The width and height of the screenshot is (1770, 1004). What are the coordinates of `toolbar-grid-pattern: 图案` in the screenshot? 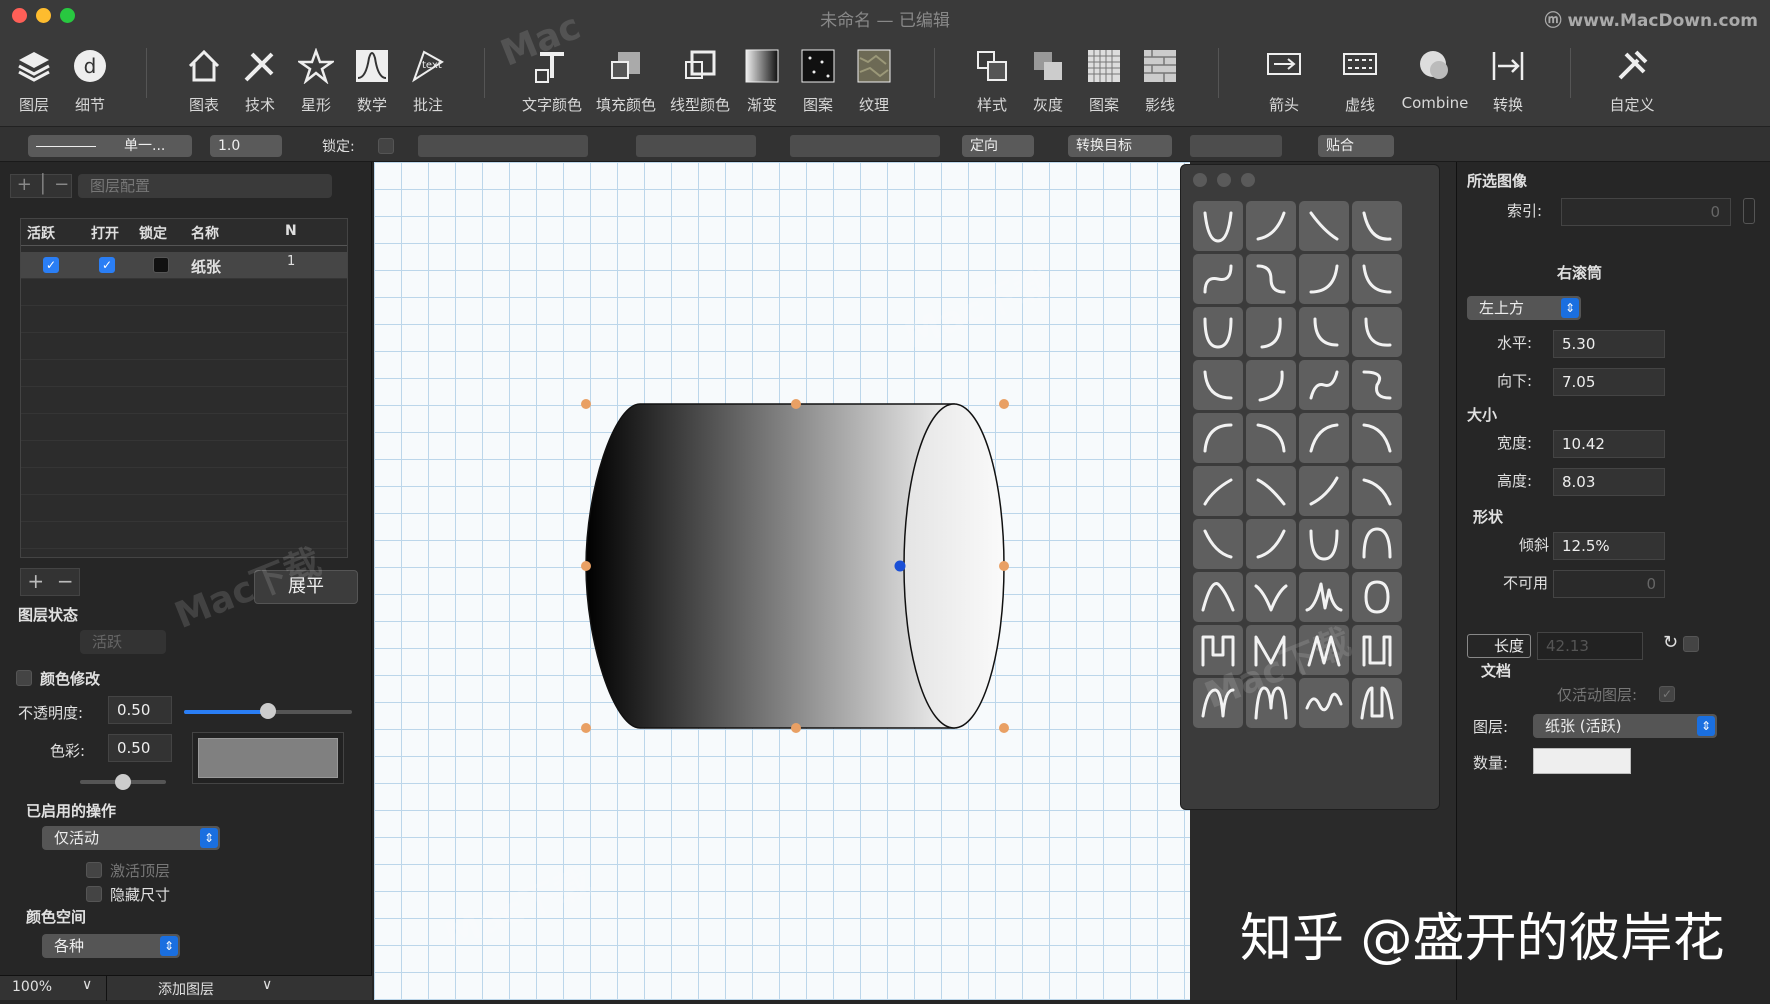 It's located at (1104, 78).